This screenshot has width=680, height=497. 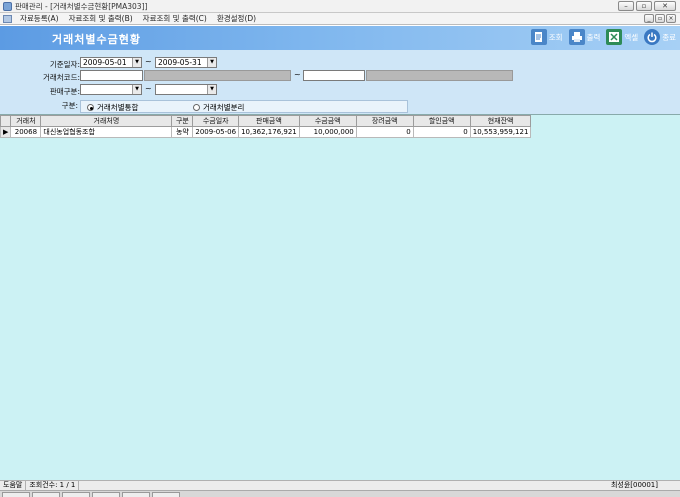 I want to click on excel-button: 엑셀, so click(x=622, y=37).